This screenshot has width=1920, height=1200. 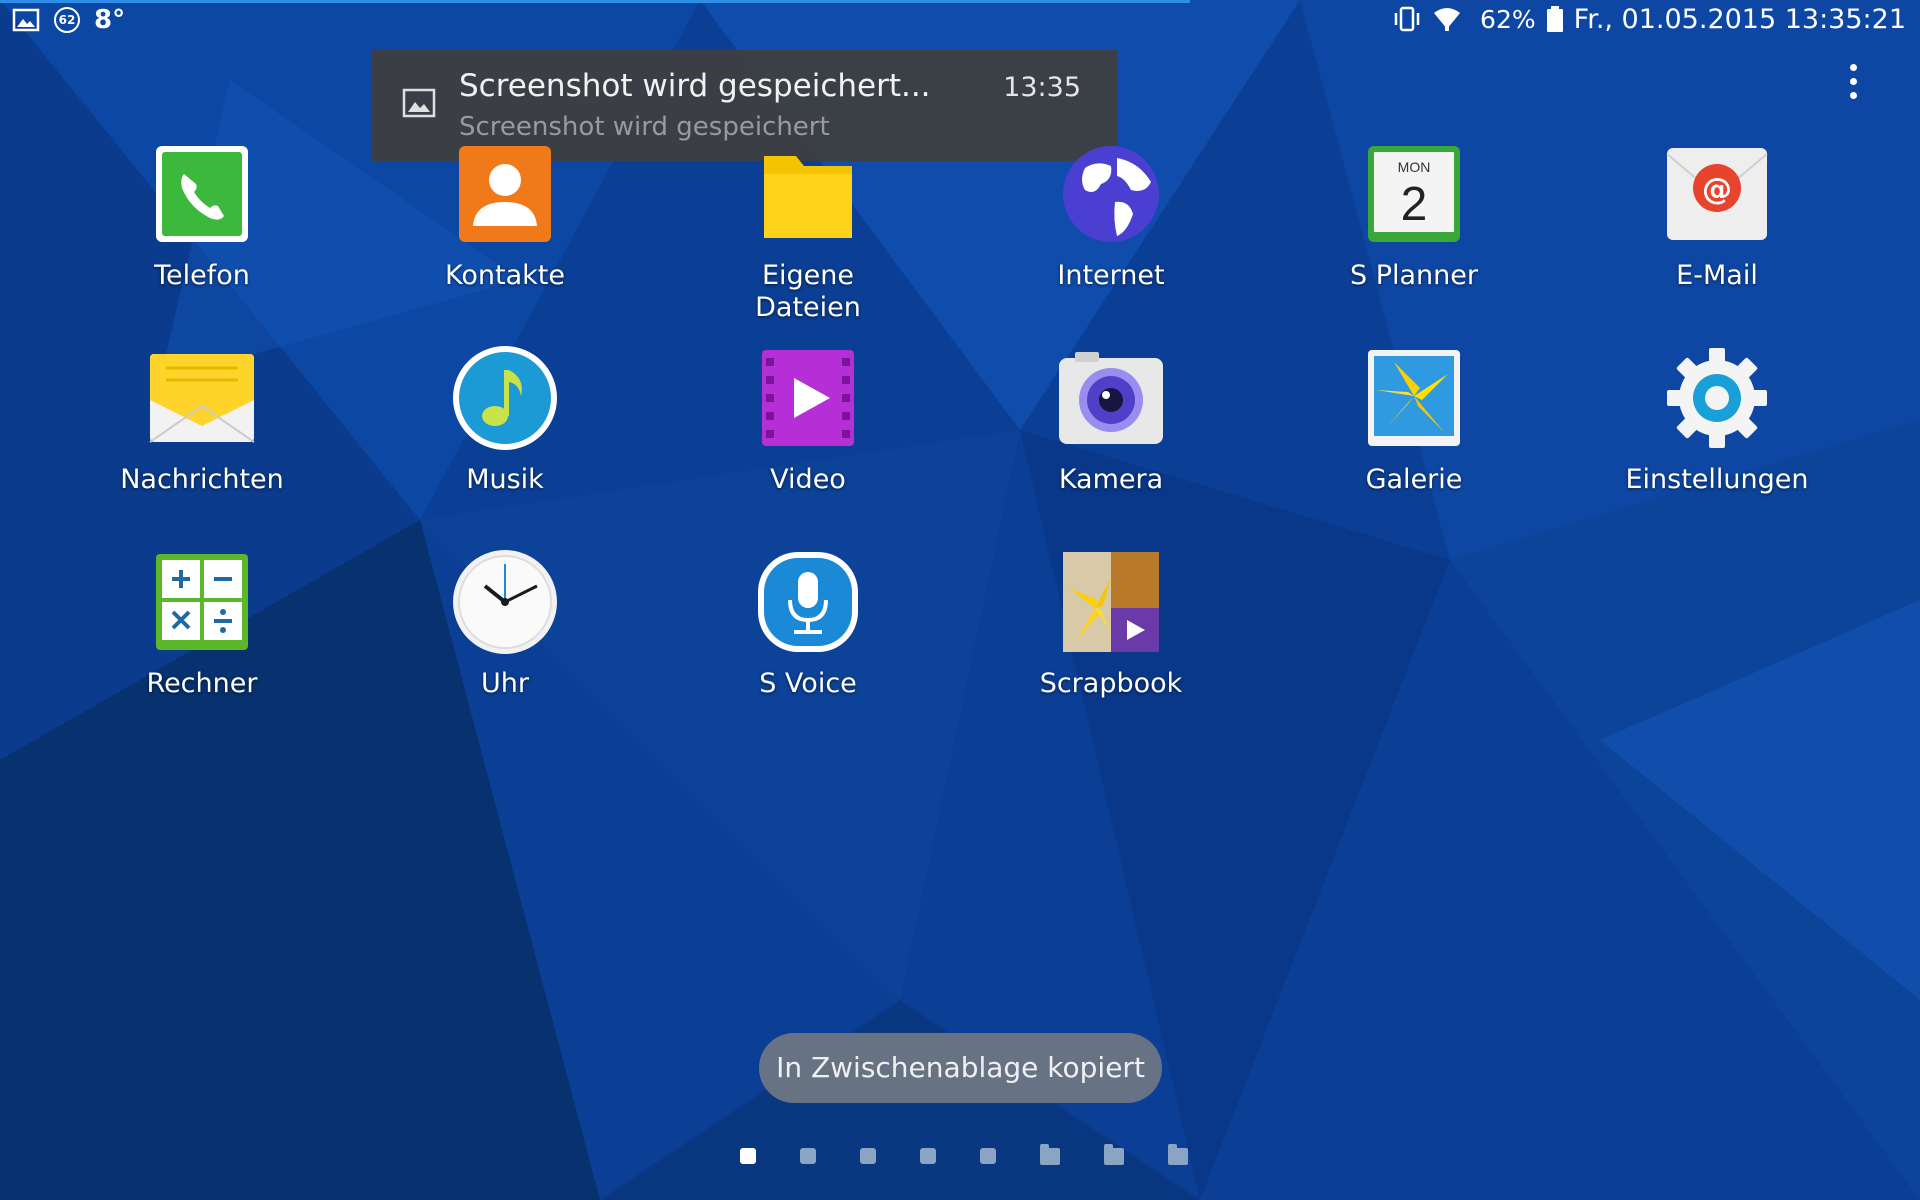 What do you see at coordinates (202, 602) in the screenshot?
I see `calculator-icon` at bounding box center [202, 602].